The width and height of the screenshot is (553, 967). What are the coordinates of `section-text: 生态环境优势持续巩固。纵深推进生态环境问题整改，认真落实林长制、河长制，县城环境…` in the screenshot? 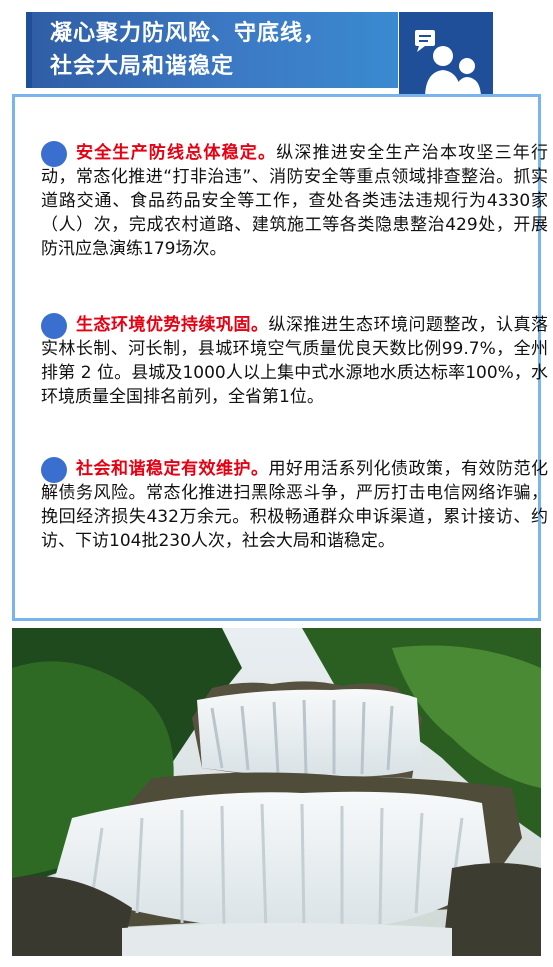 It's located at (294, 361).